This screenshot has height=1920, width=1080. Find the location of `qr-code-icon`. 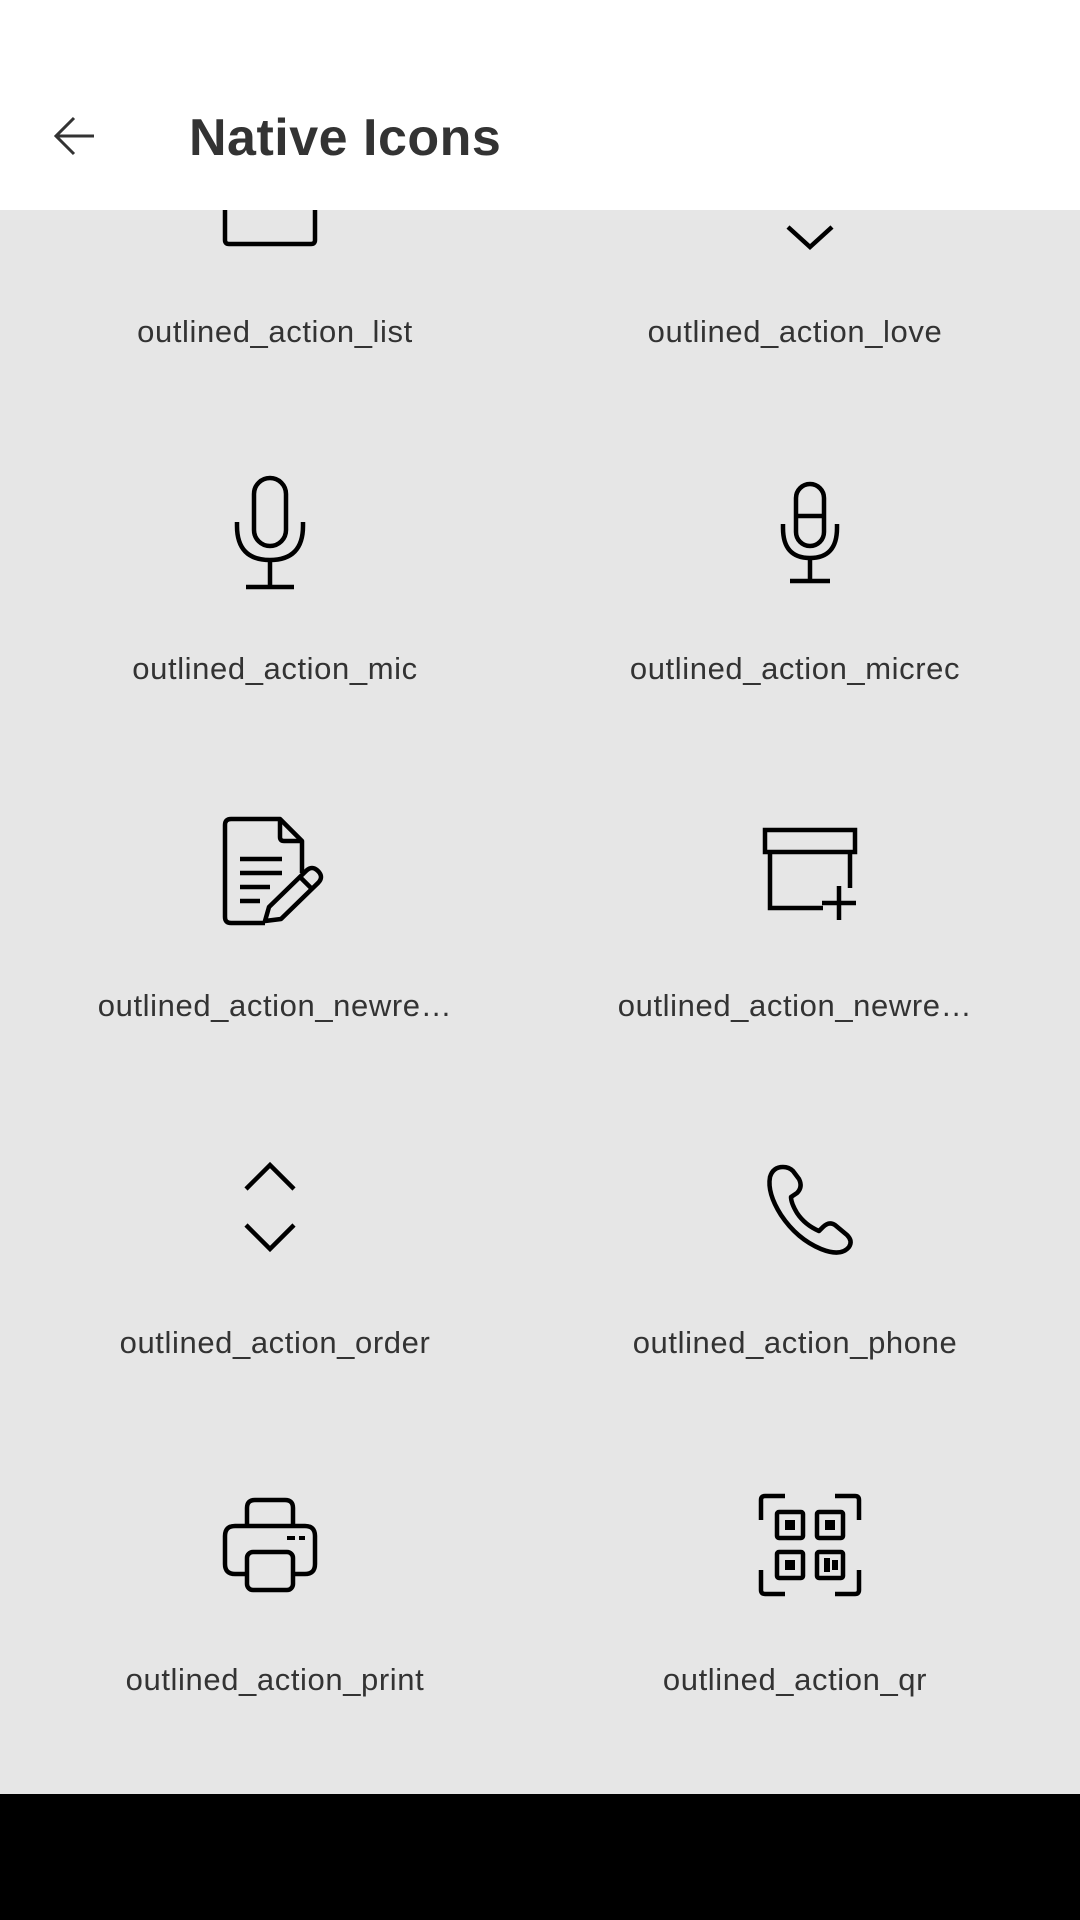

qr-code-icon is located at coordinates (810, 1545).